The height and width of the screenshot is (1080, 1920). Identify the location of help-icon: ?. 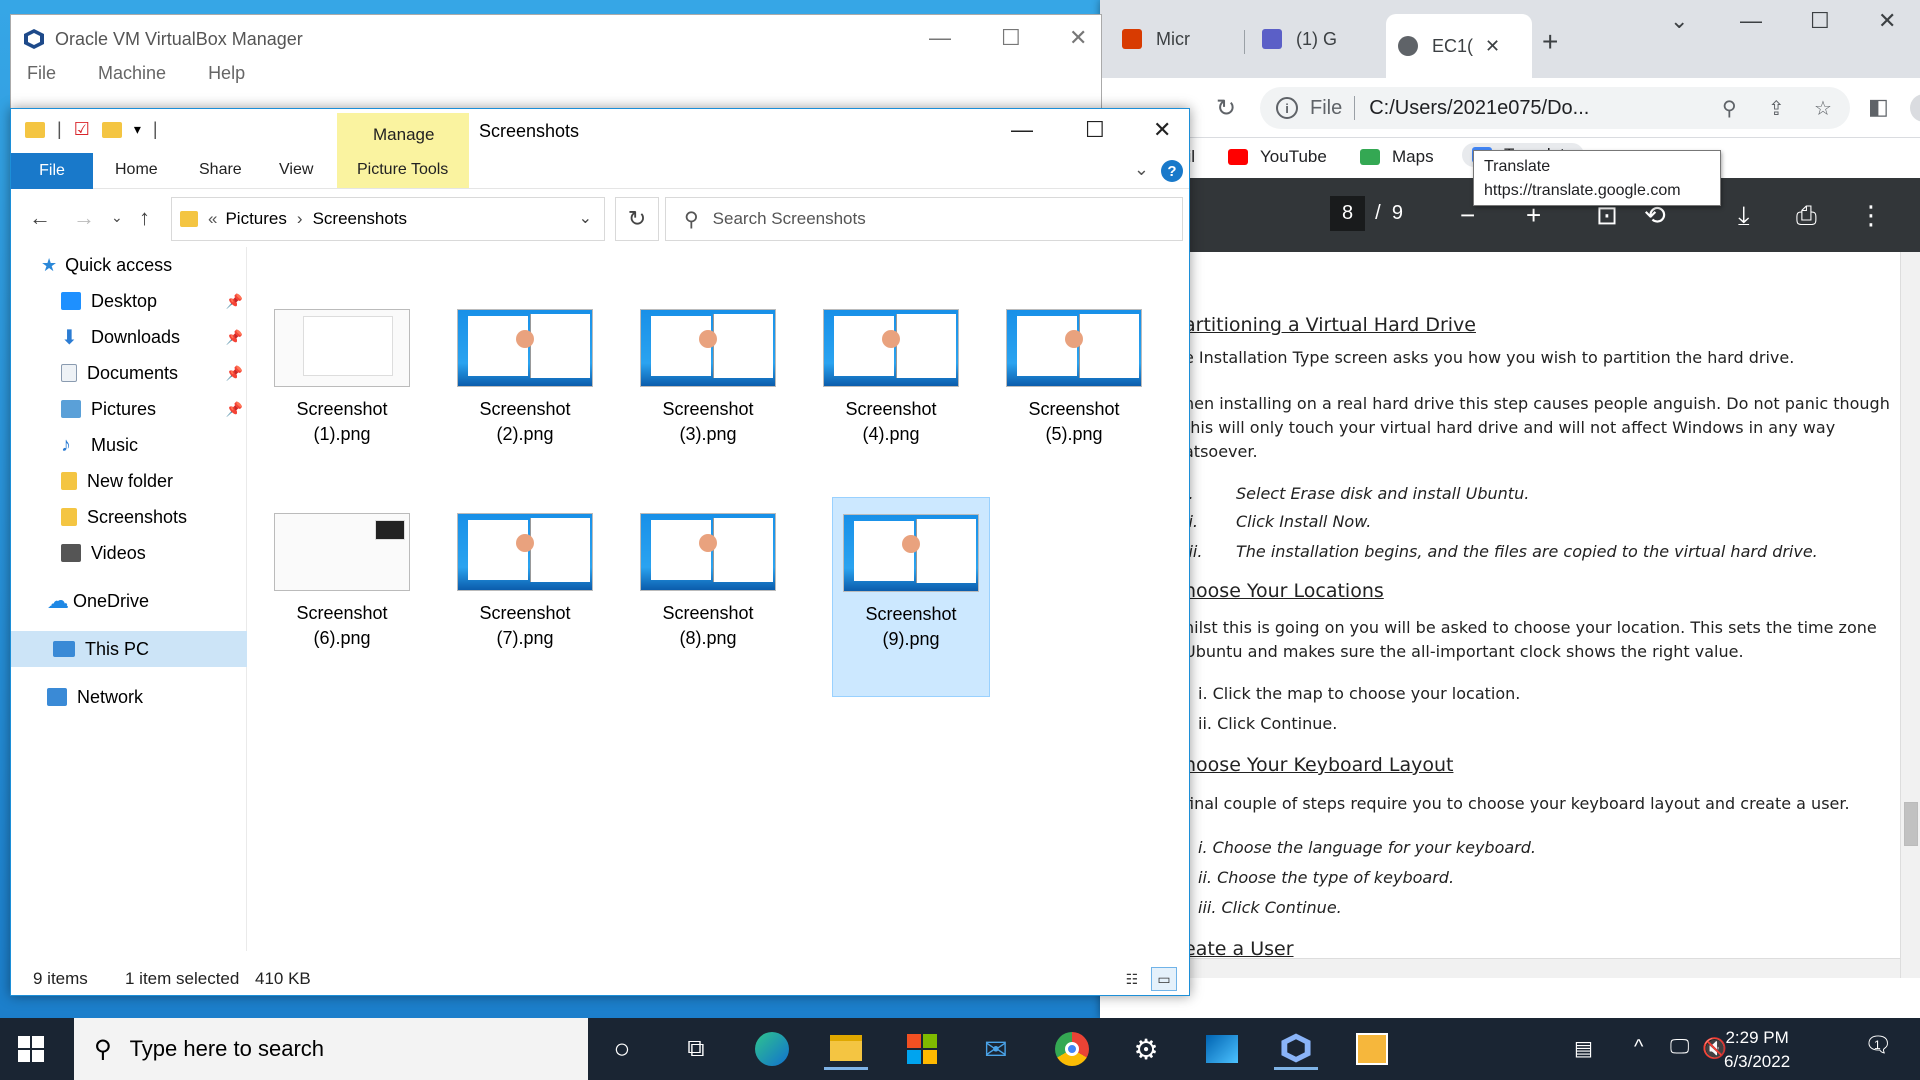
(1172, 171).